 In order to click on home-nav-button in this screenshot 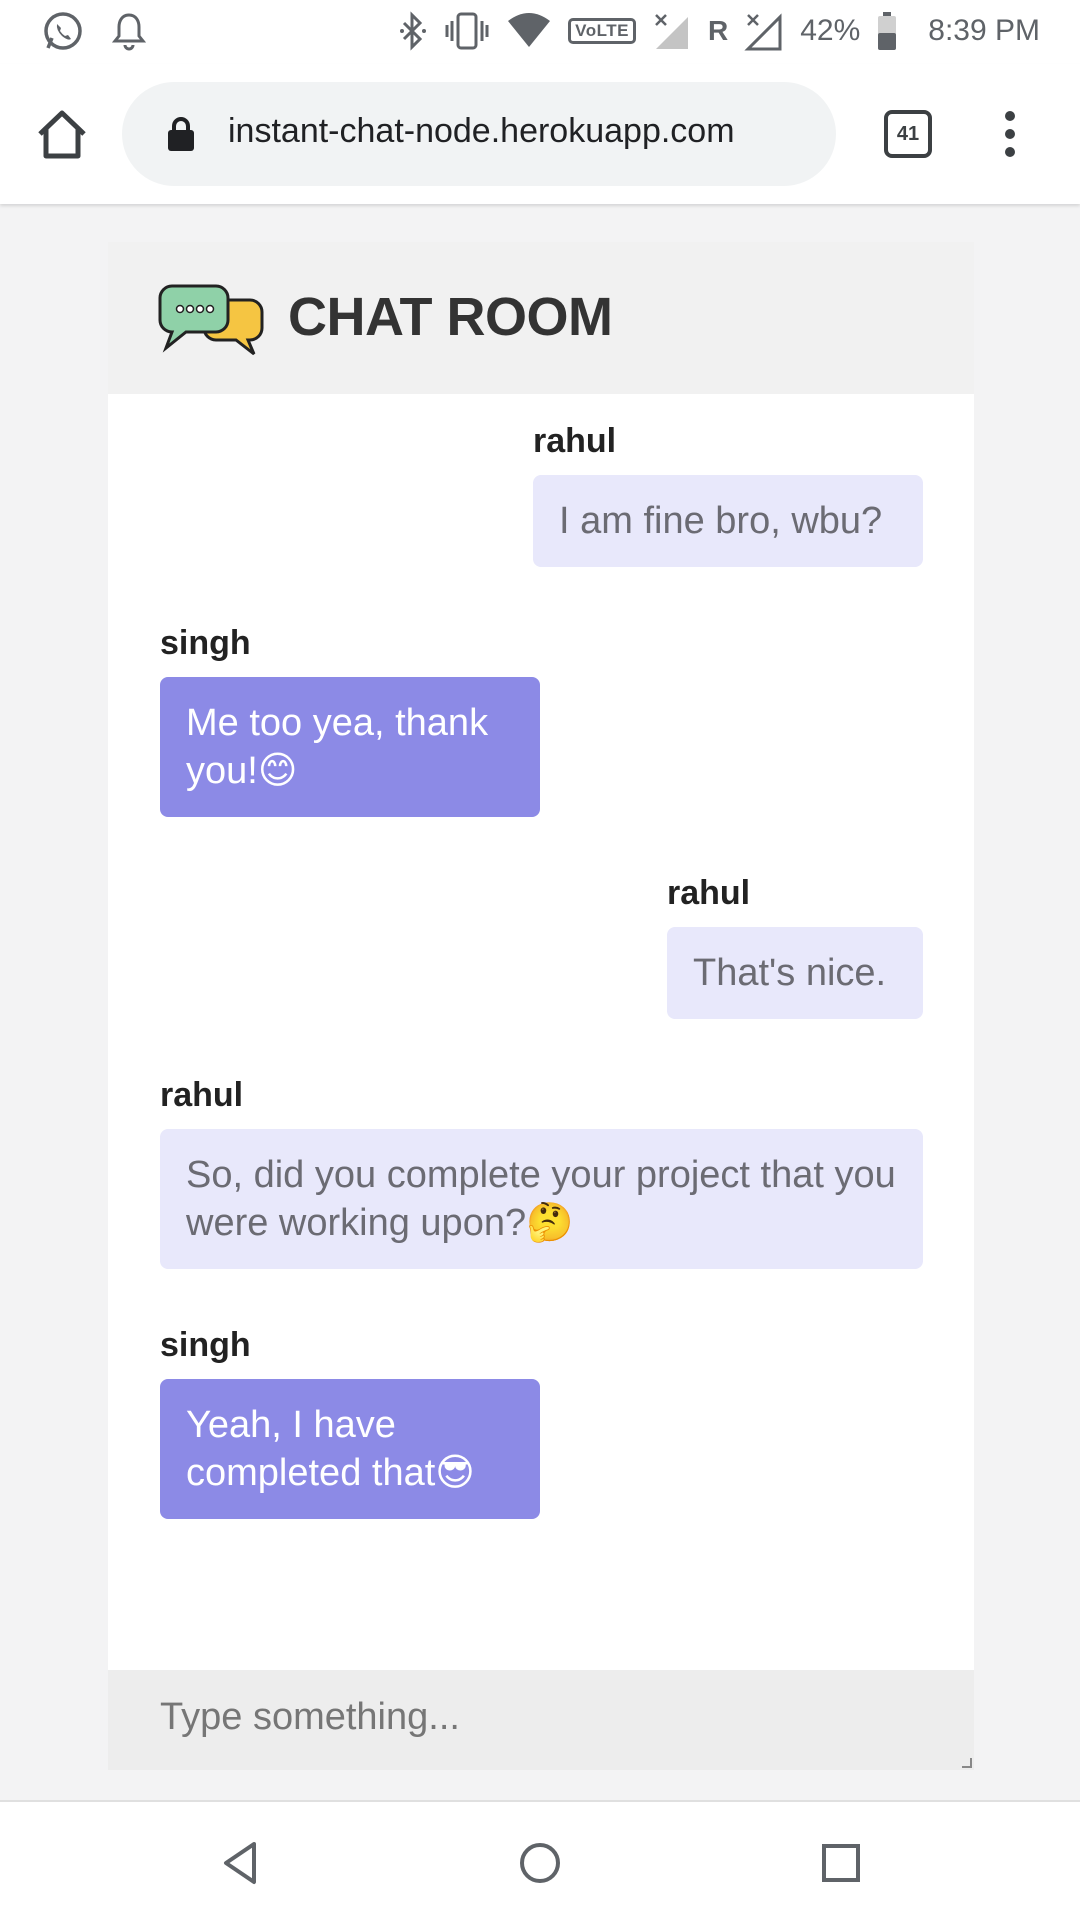, I will do `click(540, 1863)`.